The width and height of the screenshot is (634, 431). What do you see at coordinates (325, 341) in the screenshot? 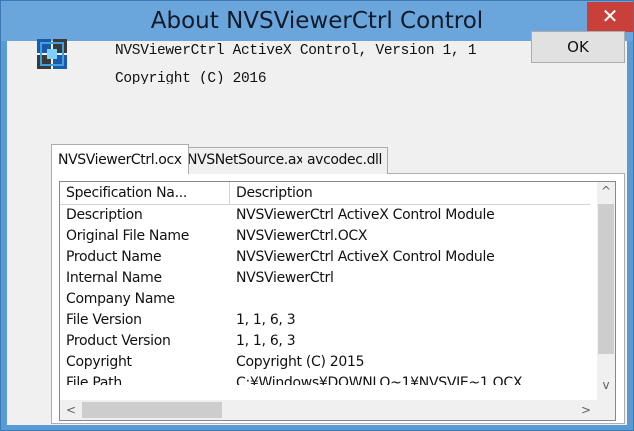
I see `table-row: Product Version 1, 1, 6, 3` at bounding box center [325, 341].